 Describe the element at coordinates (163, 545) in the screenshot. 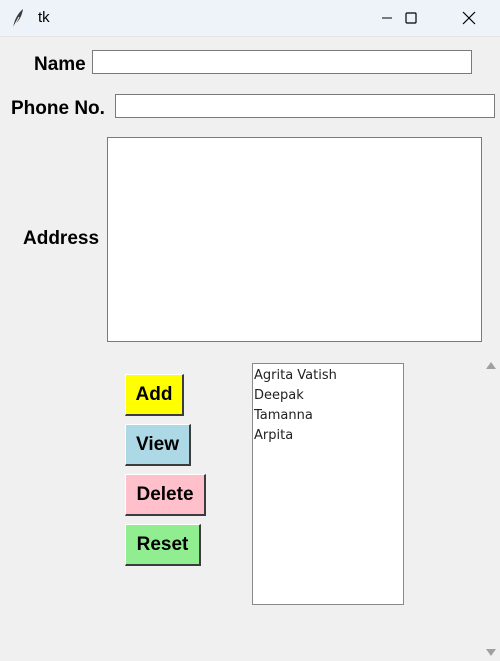

I see `reset-button: Reset` at that location.